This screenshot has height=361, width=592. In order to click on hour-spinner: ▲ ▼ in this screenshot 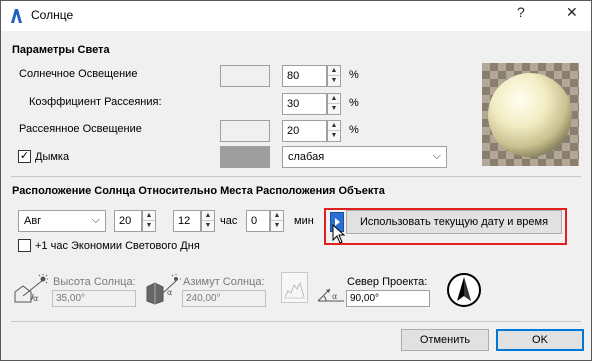, I will do `click(208, 221)`.